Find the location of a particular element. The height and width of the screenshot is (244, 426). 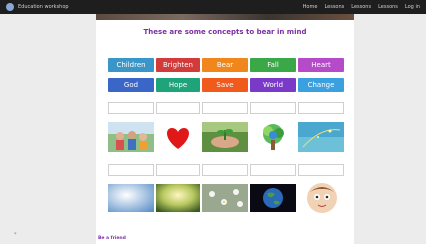

word-label: Hope is located at coordinates (178, 85).